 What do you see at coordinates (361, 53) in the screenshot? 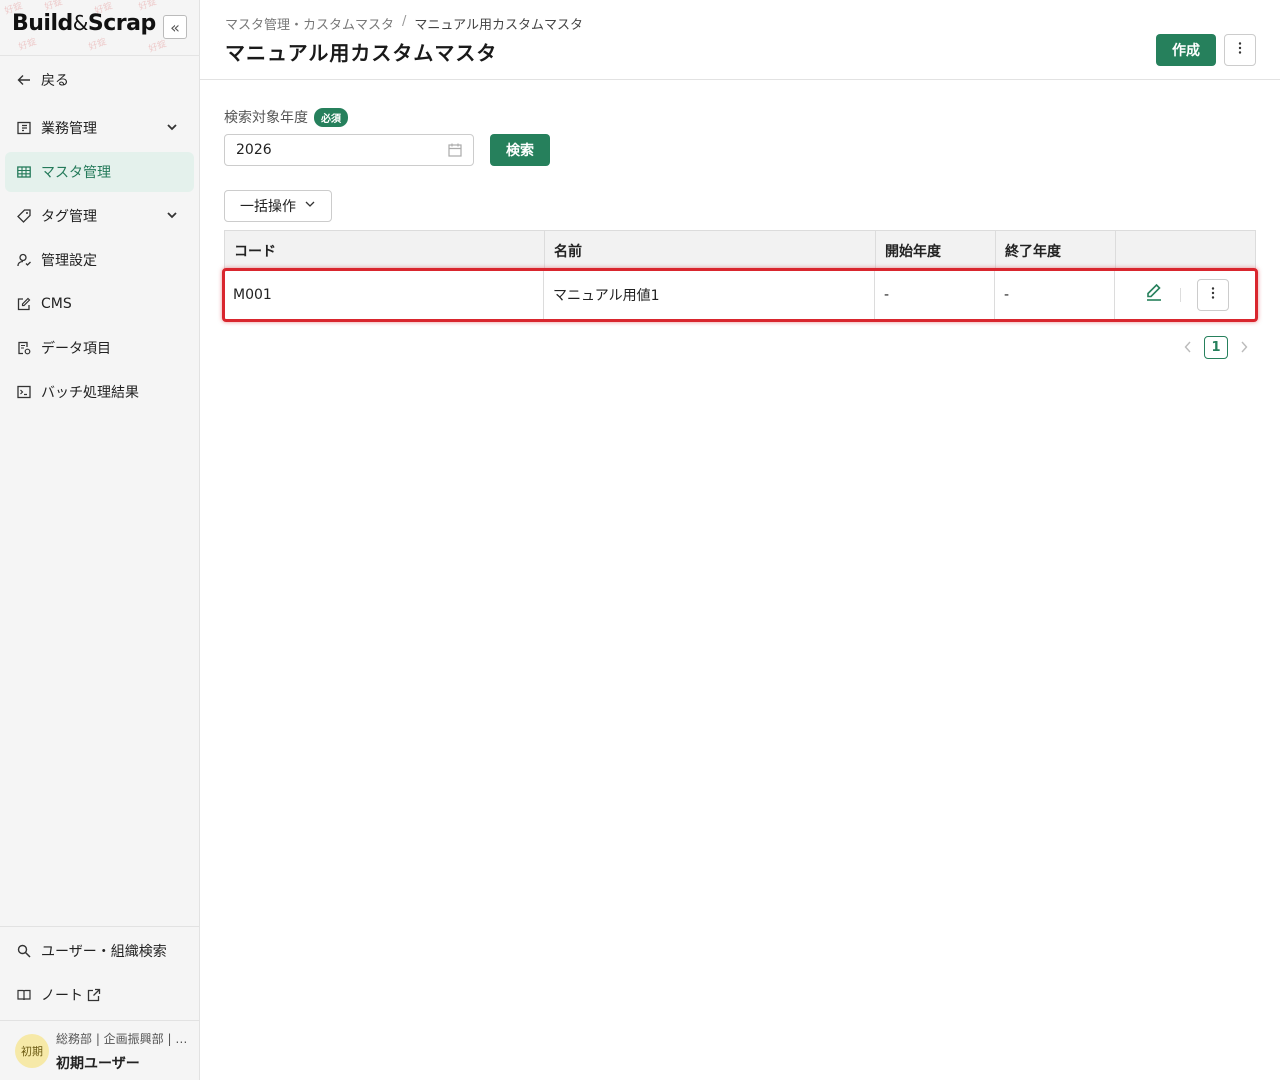
I see `page-title: マニュアル用カスタムマスタ` at bounding box center [361, 53].